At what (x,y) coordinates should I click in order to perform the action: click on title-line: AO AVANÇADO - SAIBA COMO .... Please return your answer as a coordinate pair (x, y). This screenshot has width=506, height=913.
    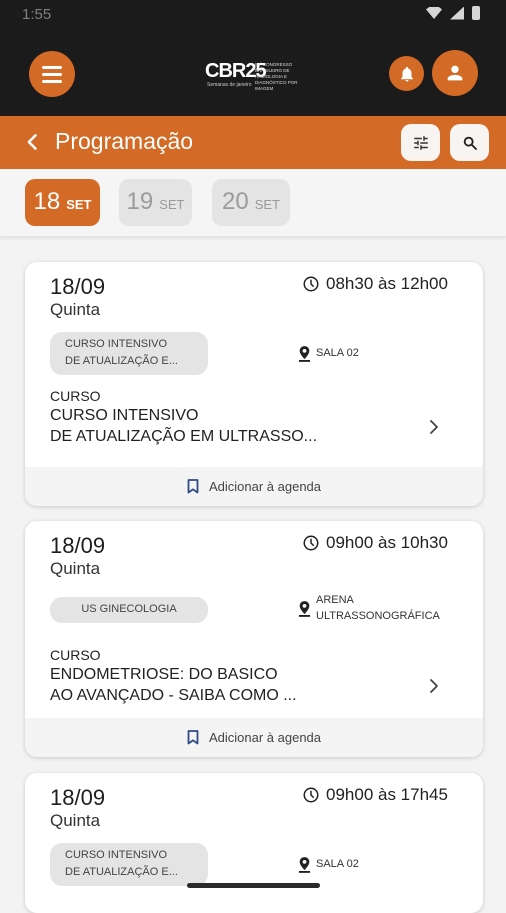
    Looking at the image, I should click on (173, 695).